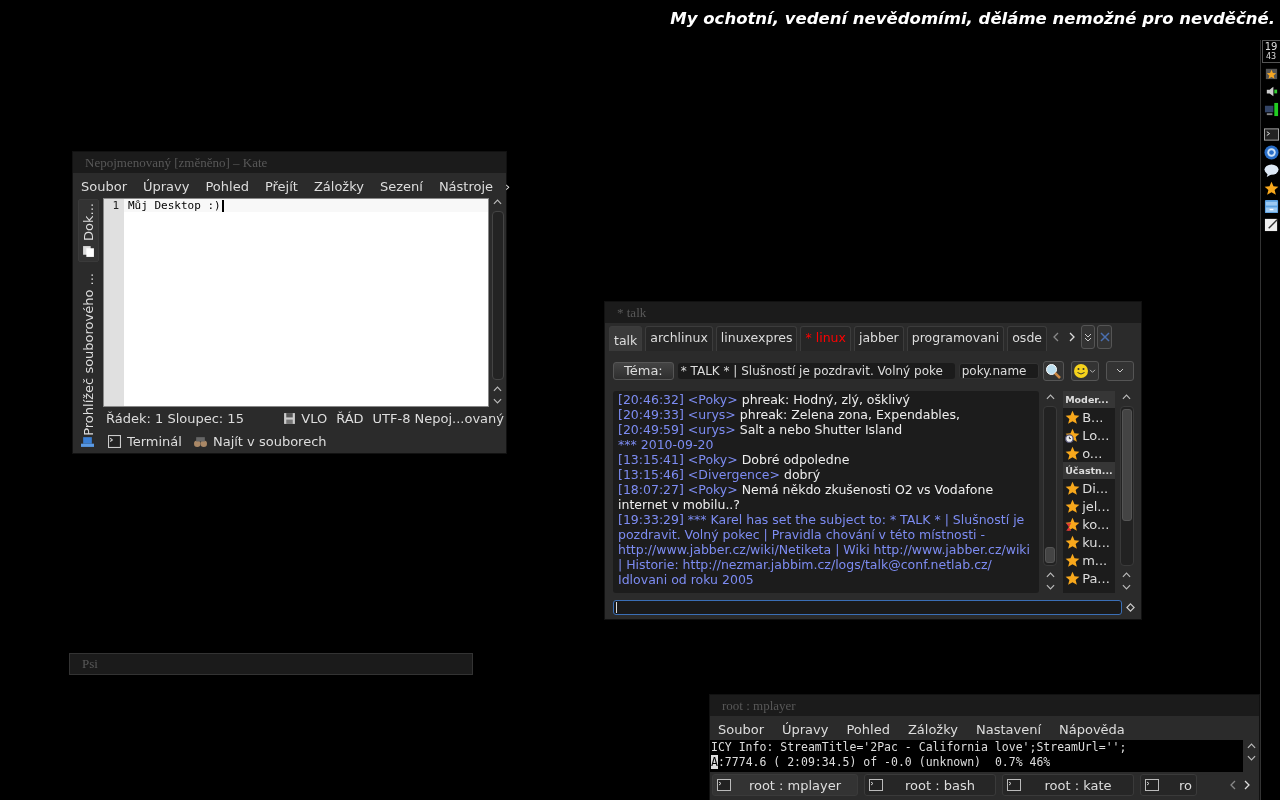 The image size is (1280, 800). What do you see at coordinates (930, 785) in the screenshot?
I see `terminal-tab: root : bash` at bounding box center [930, 785].